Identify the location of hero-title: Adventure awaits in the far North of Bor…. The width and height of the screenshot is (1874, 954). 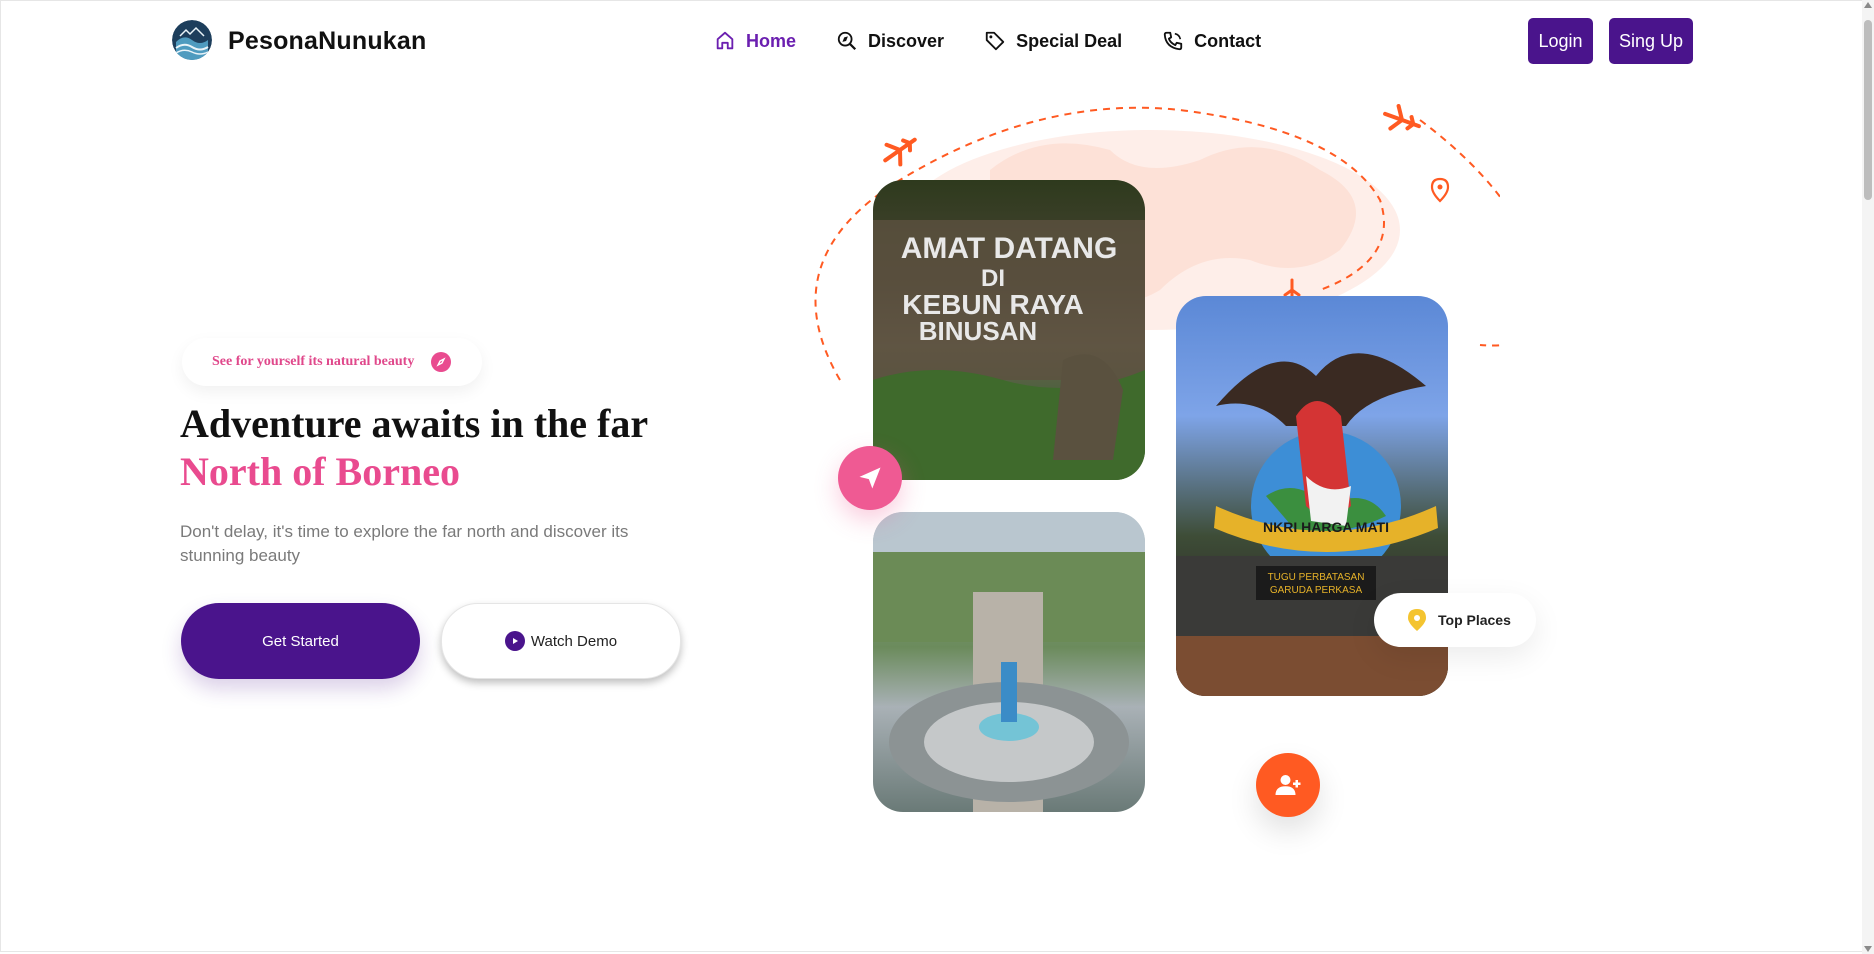
(414, 448).